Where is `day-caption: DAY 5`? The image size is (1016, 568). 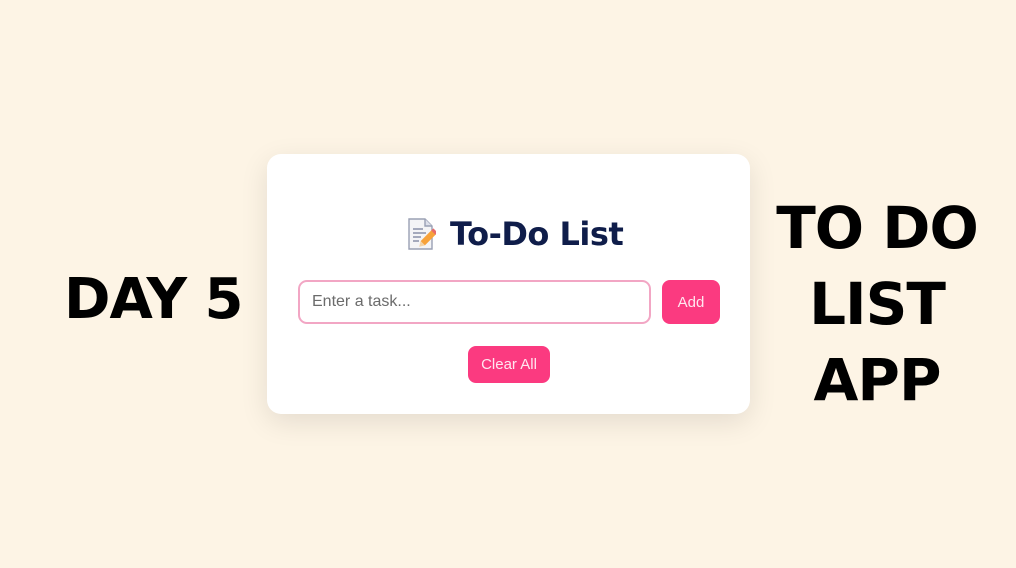 day-caption: DAY 5 is located at coordinates (153, 299).